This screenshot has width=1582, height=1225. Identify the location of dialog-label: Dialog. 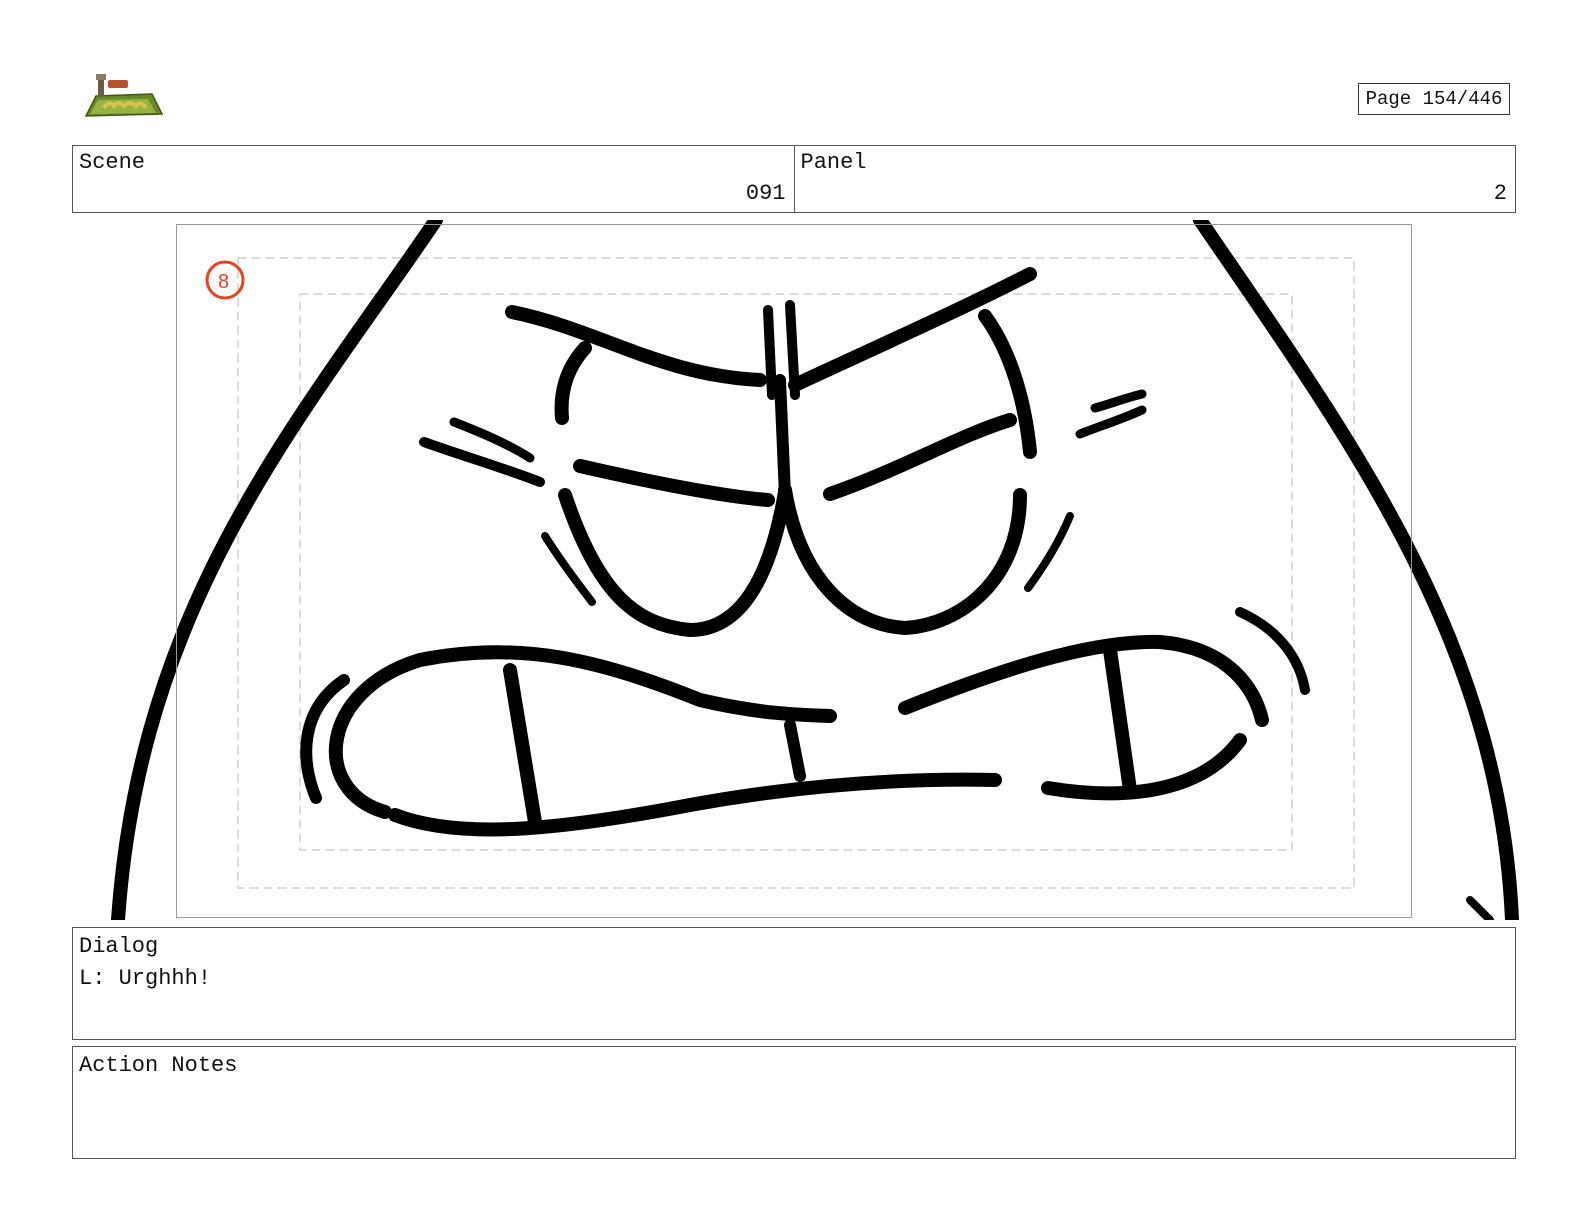
(119, 946).